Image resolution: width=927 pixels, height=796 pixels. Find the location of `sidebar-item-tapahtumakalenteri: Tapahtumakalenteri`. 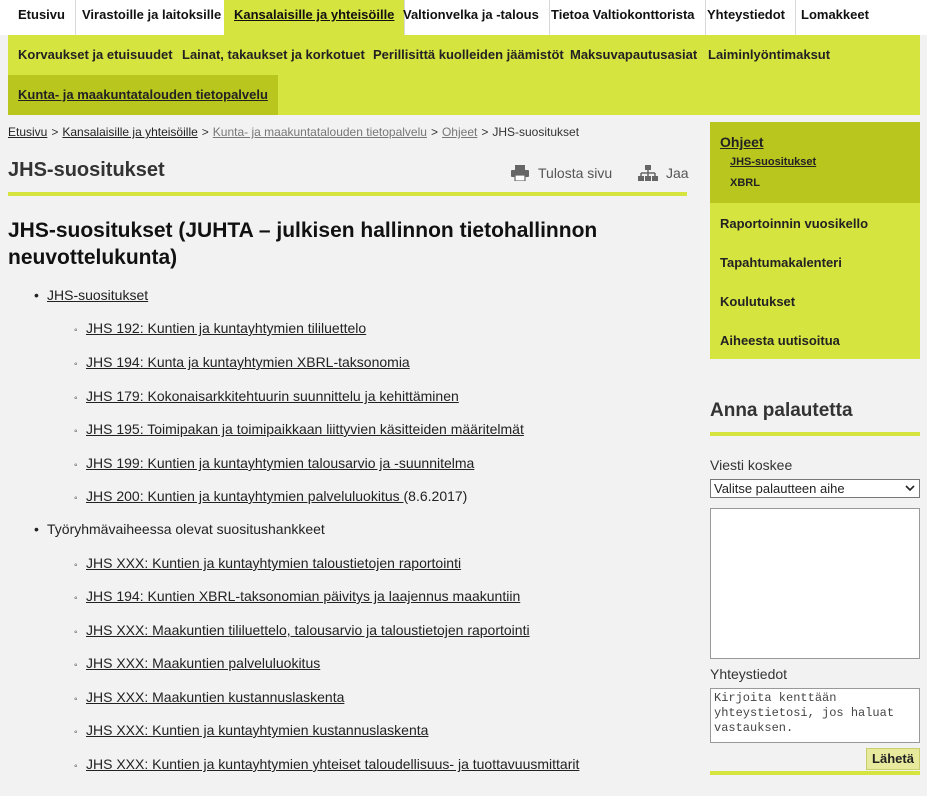

sidebar-item-tapahtumakalenteri: Tapahtumakalenteri is located at coordinates (781, 262).